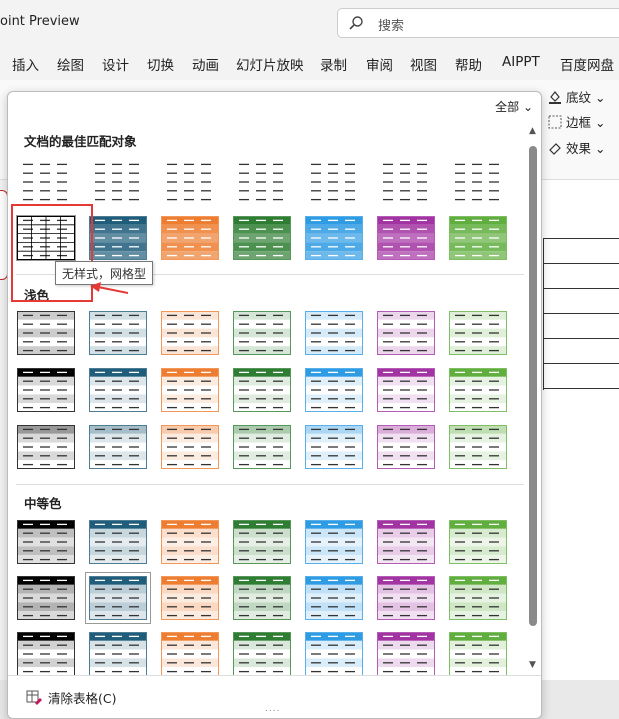 Image resolution: width=619 pixels, height=719 pixels. I want to click on effects-label: 效果, so click(579, 148).